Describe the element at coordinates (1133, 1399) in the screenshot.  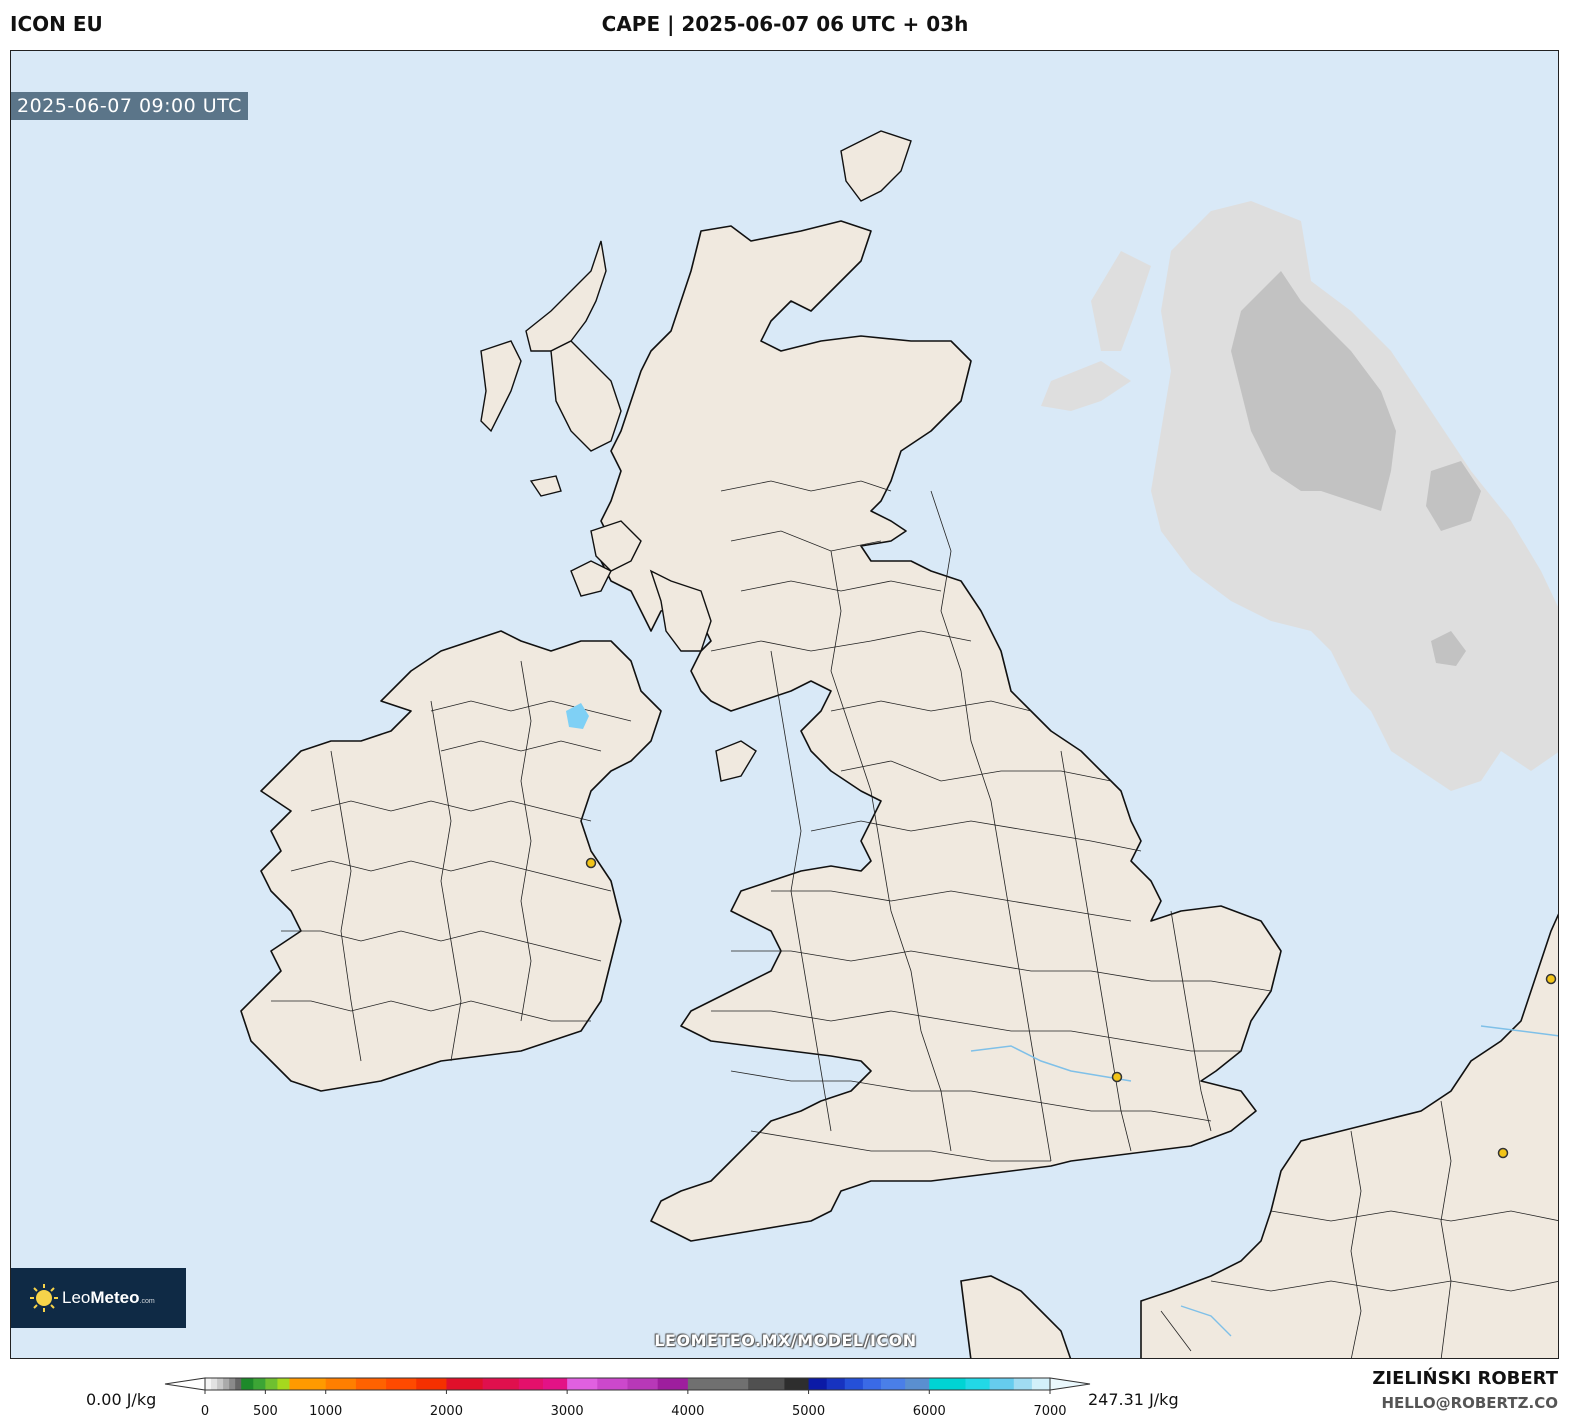
I see `colorbar-max-label: 247.31 J/kg` at that location.